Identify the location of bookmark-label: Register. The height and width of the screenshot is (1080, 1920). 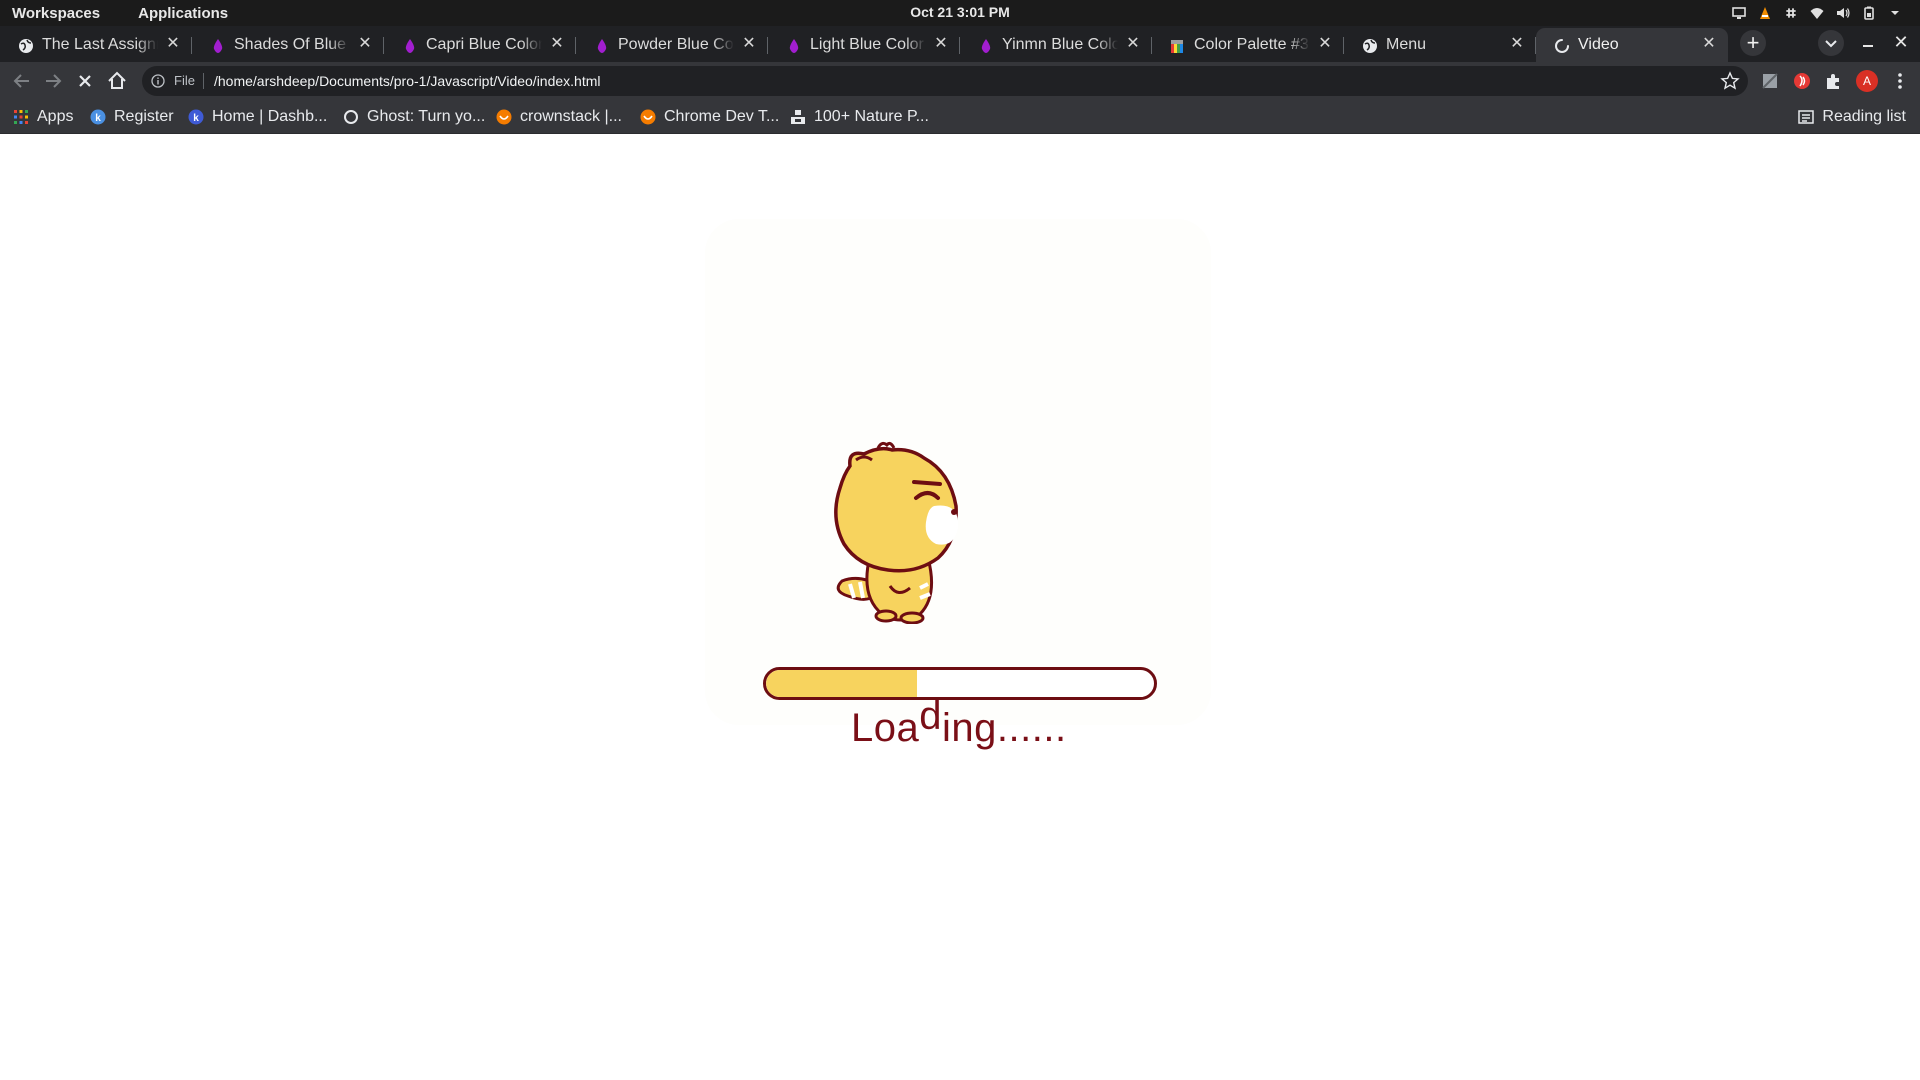
(144, 116).